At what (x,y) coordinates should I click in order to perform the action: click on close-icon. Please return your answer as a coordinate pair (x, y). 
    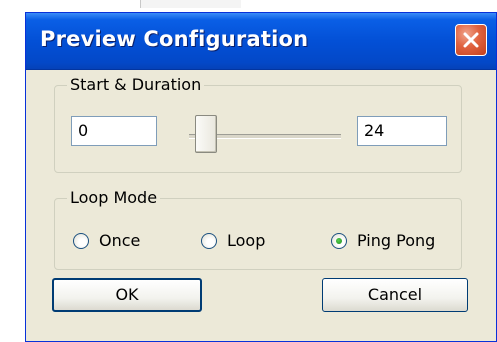
    Looking at the image, I should click on (471, 40).